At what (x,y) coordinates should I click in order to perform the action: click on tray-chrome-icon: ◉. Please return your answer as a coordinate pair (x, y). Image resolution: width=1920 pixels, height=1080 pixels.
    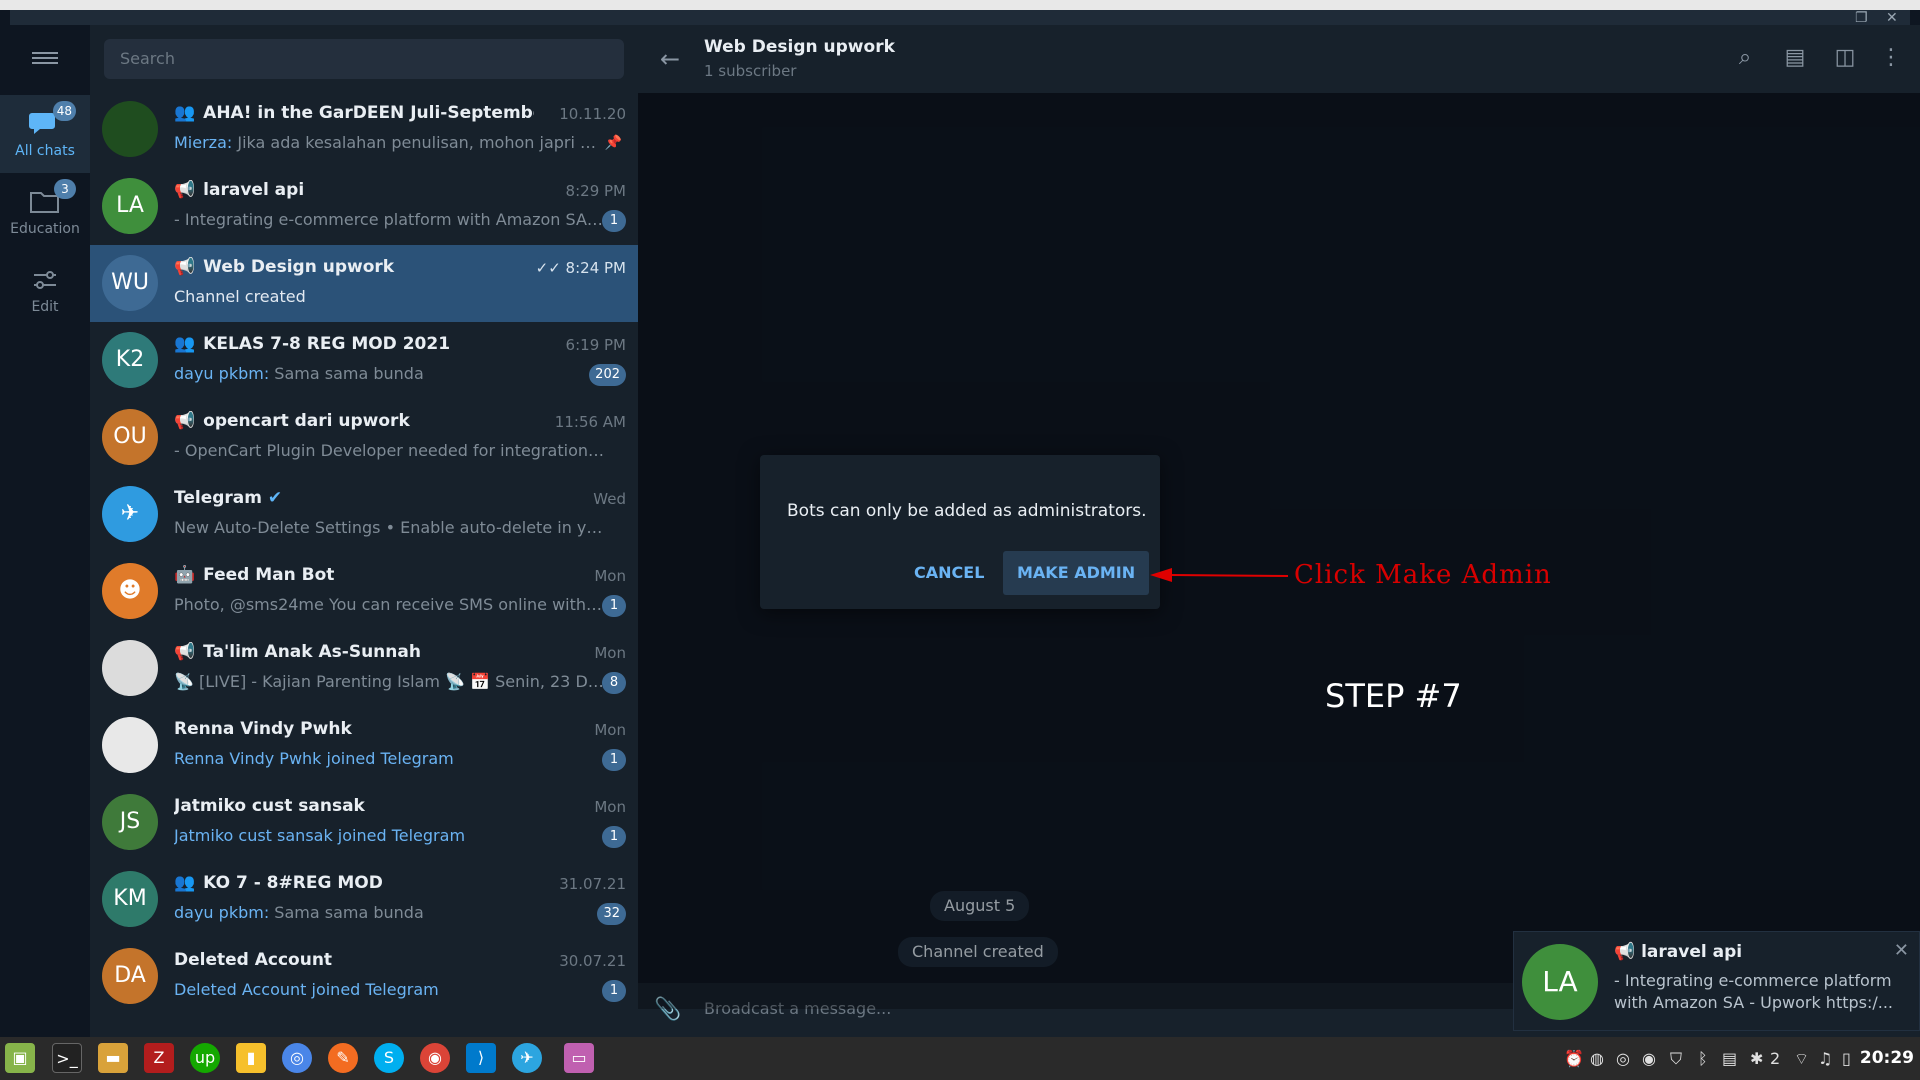
    Looking at the image, I should click on (1649, 1058).